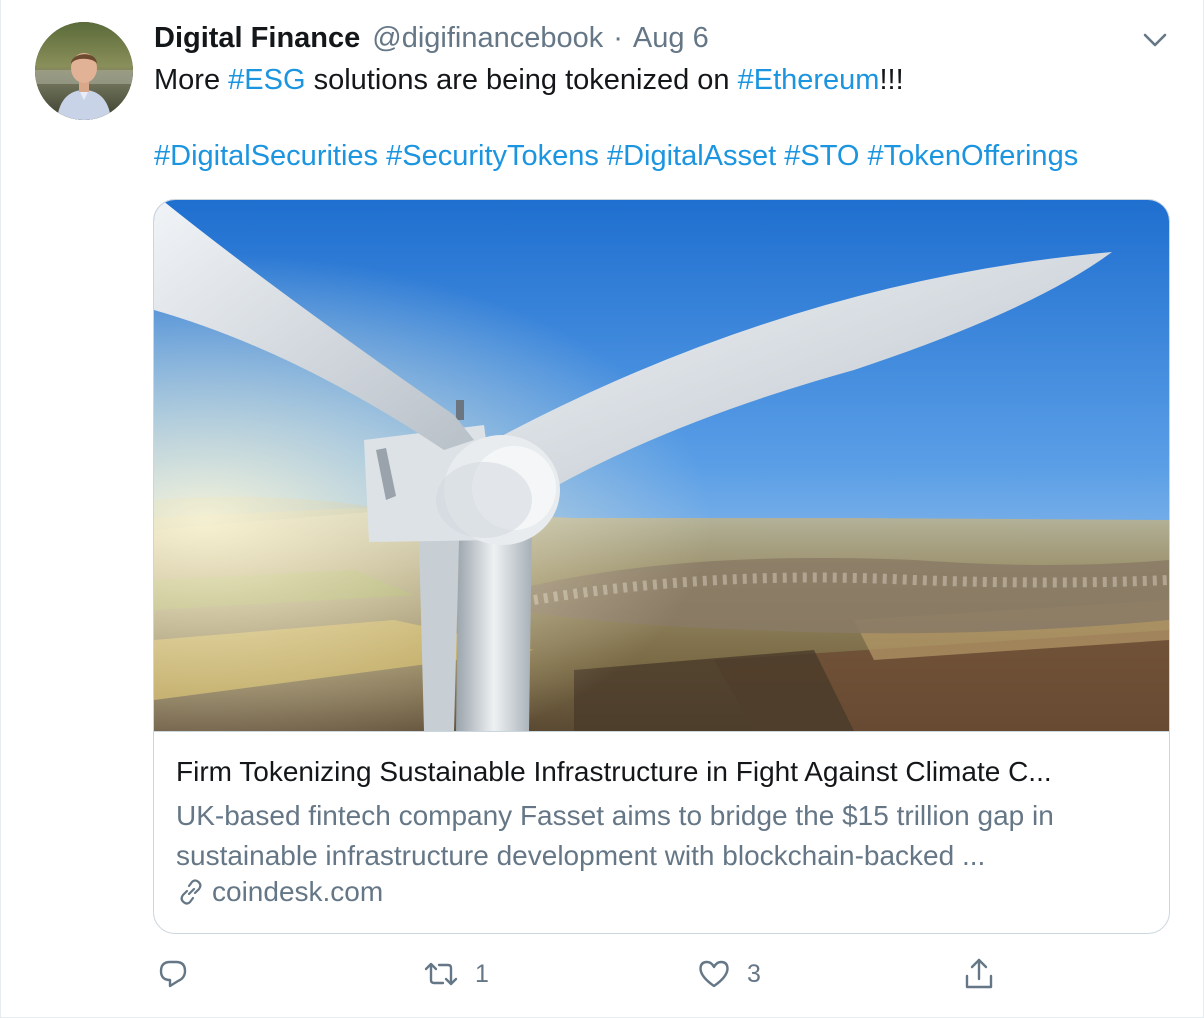 This screenshot has width=1204, height=1018. Describe the element at coordinates (191, 80) in the screenshot. I see `text-segment: More` at that location.